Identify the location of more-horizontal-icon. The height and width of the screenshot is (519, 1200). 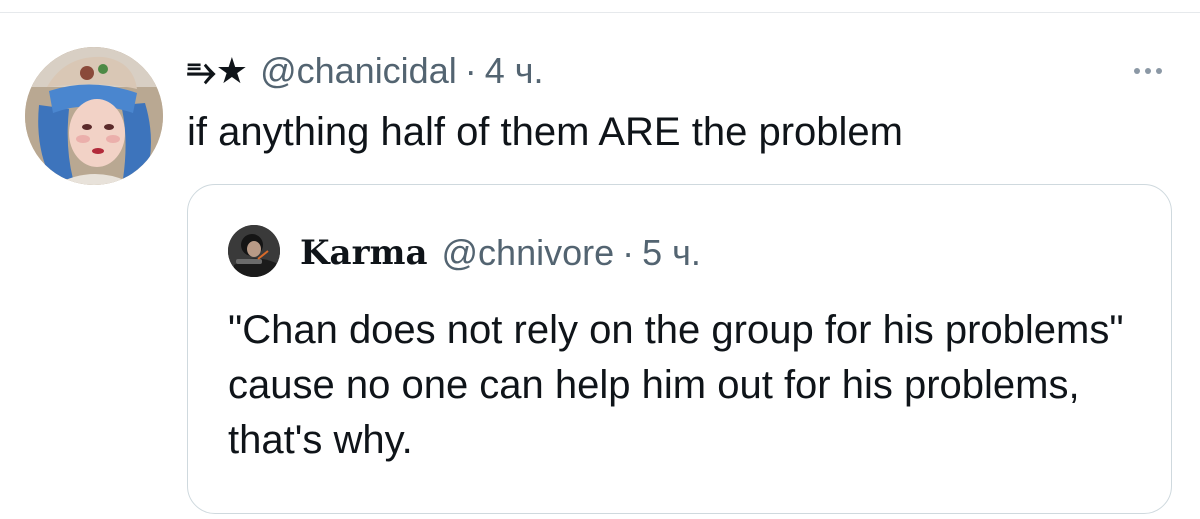
(1148, 71).